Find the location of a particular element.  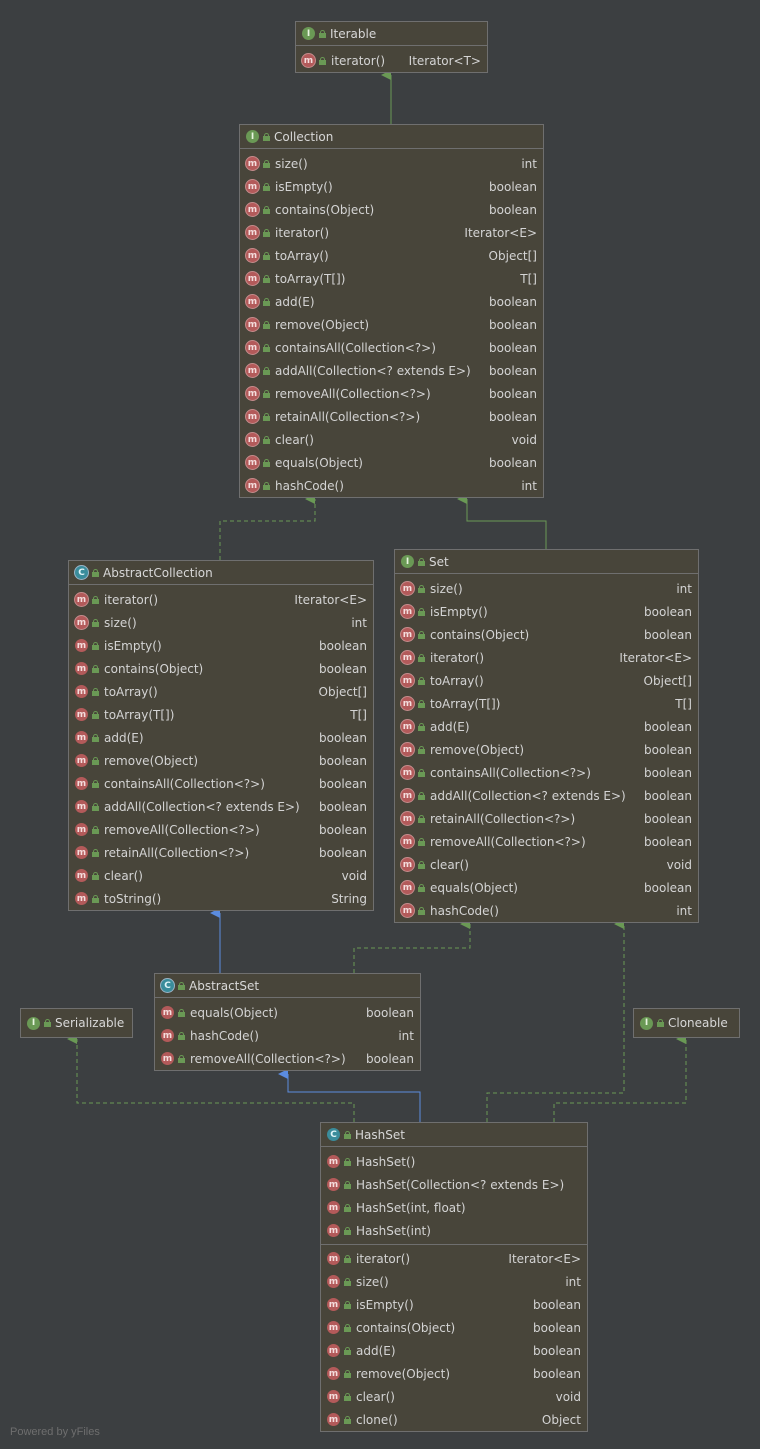

node-header: I Iterable is located at coordinates (391, 34).